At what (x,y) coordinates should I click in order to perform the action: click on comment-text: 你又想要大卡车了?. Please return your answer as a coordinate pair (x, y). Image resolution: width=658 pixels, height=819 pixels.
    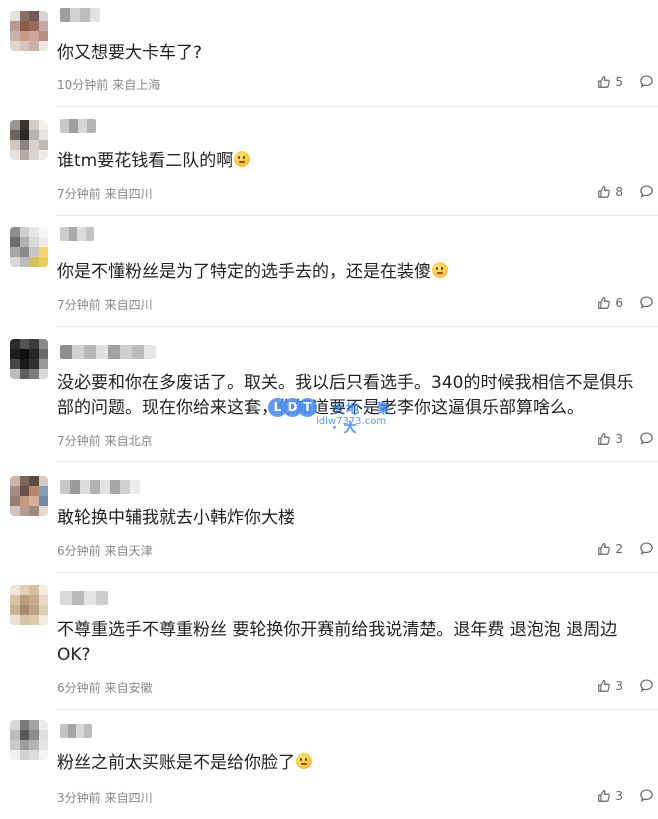
    Looking at the image, I should click on (130, 53).